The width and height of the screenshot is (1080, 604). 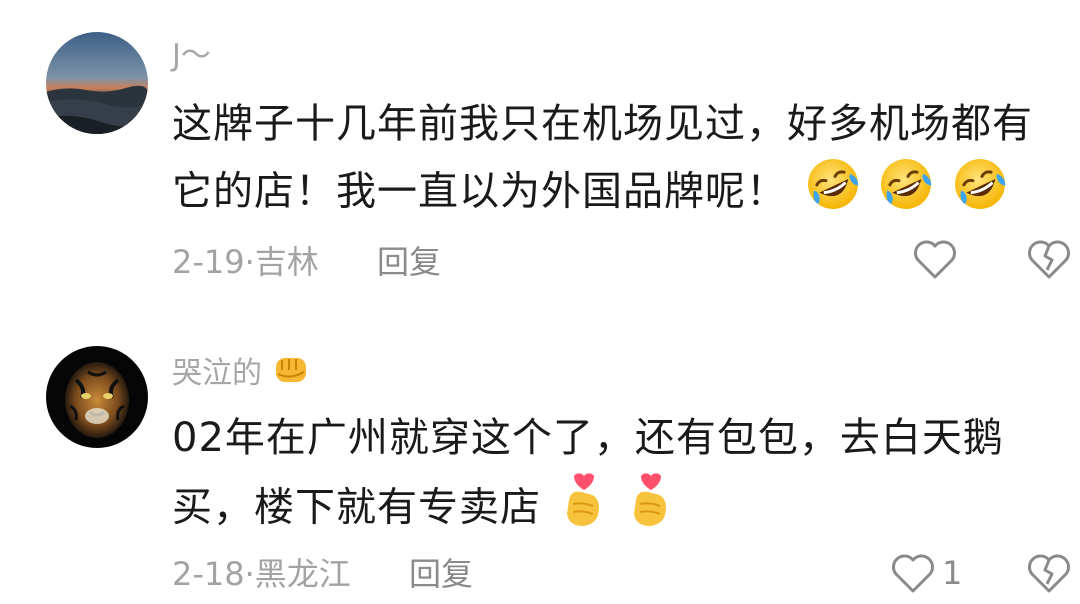 I want to click on comment-meta: 2-19·吉林 回复, so click(x=306, y=262).